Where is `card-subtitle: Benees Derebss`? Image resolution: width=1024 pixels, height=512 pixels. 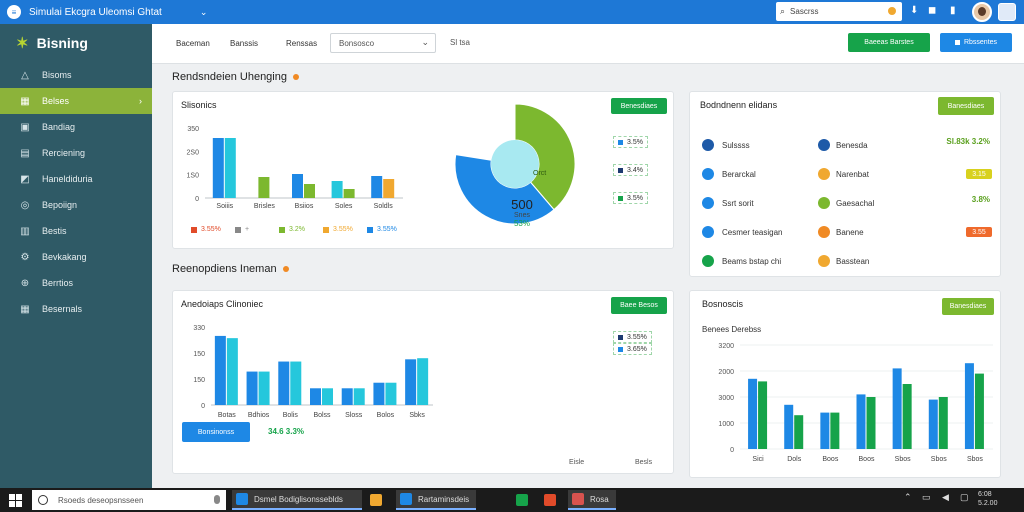 card-subtitle: Benees Derebss is located at coordinates (732, 329).